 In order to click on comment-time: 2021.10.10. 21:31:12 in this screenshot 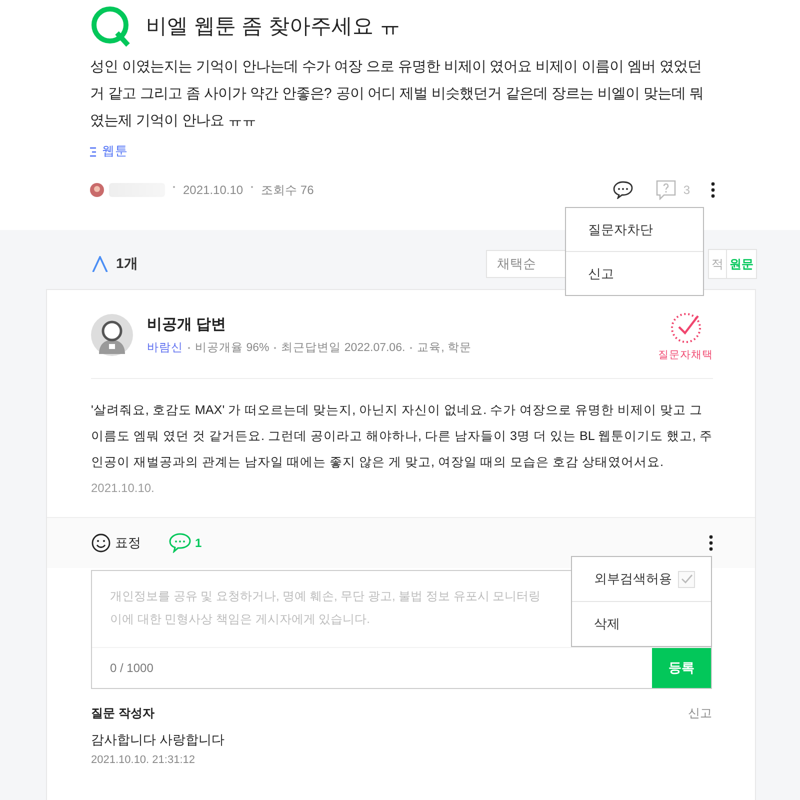, I will do `click(143, 760)`.